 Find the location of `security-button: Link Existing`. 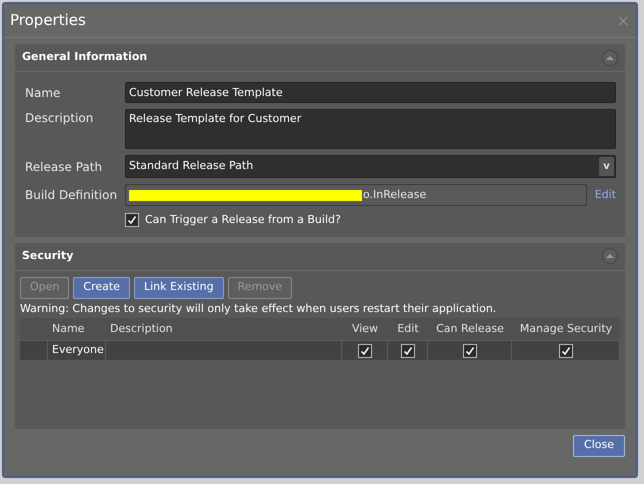

security-button: Link Existing is located at coordinates (179, 287).